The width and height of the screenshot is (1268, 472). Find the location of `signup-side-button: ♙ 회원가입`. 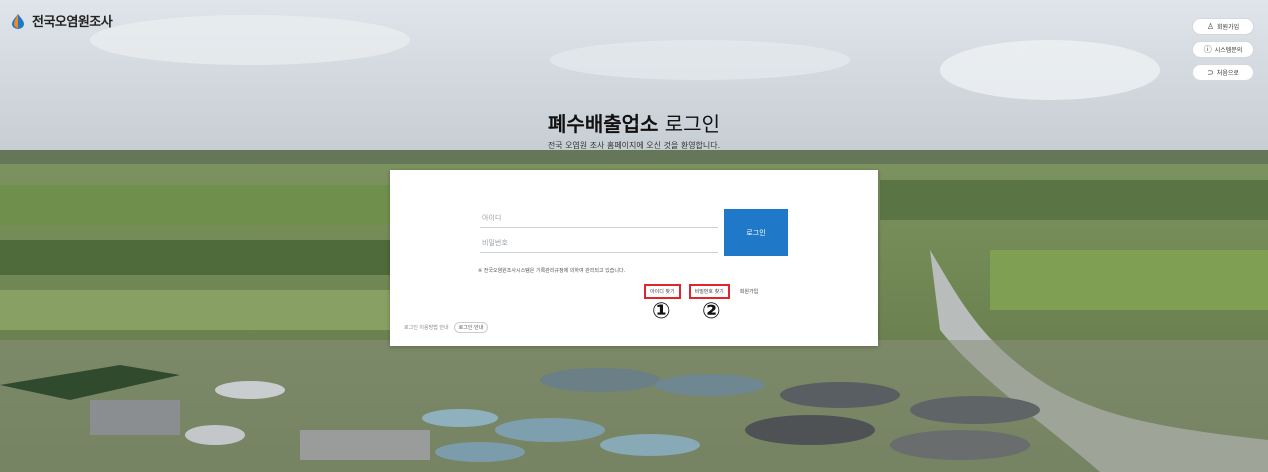

signup-side-button: ♙ 회원가입 is located at coordinates (1223, 26).